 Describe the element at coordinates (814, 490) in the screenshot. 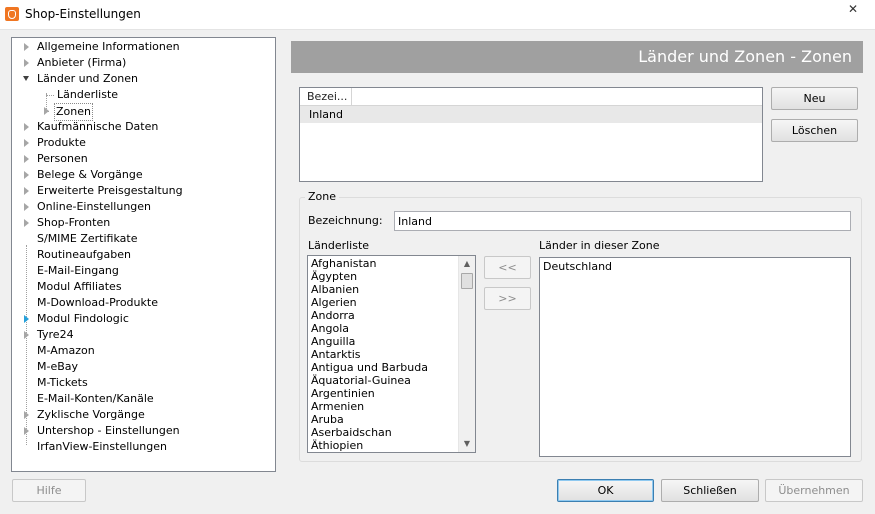

I see `apply-button: Übernehmen` at that location.